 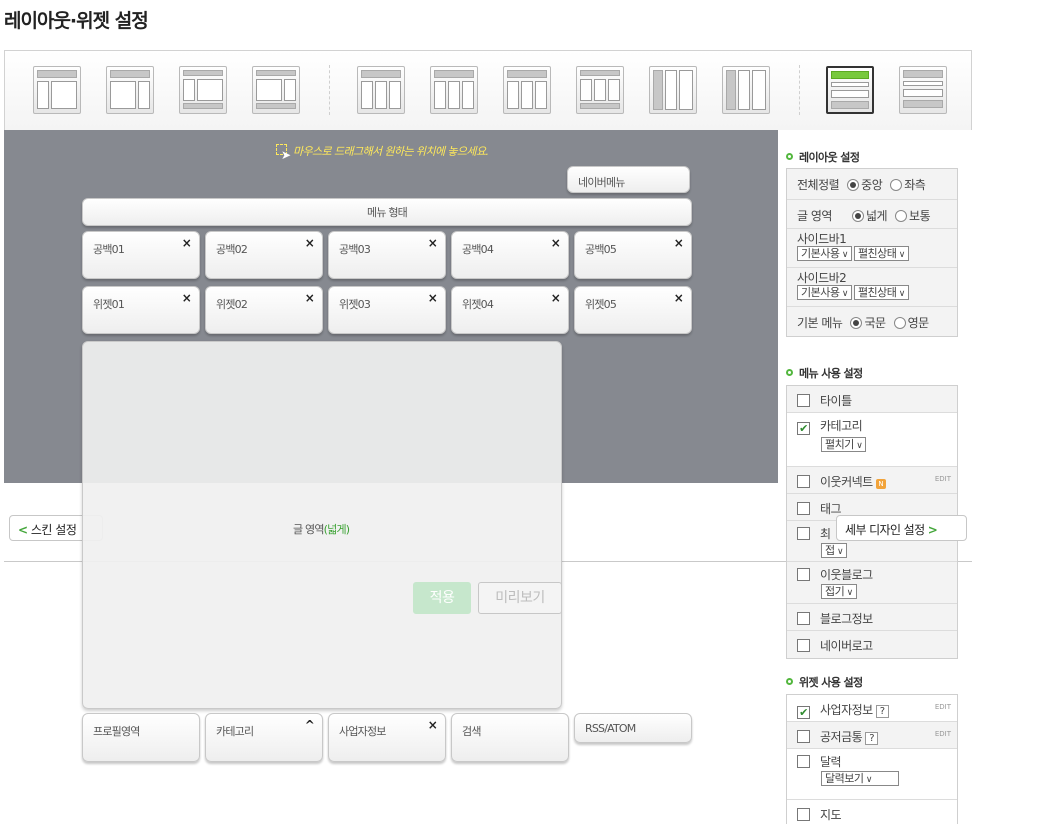 I want to click on menu-item-category: ✔ 카테고리 펼치기, so click(x=872, y=440).